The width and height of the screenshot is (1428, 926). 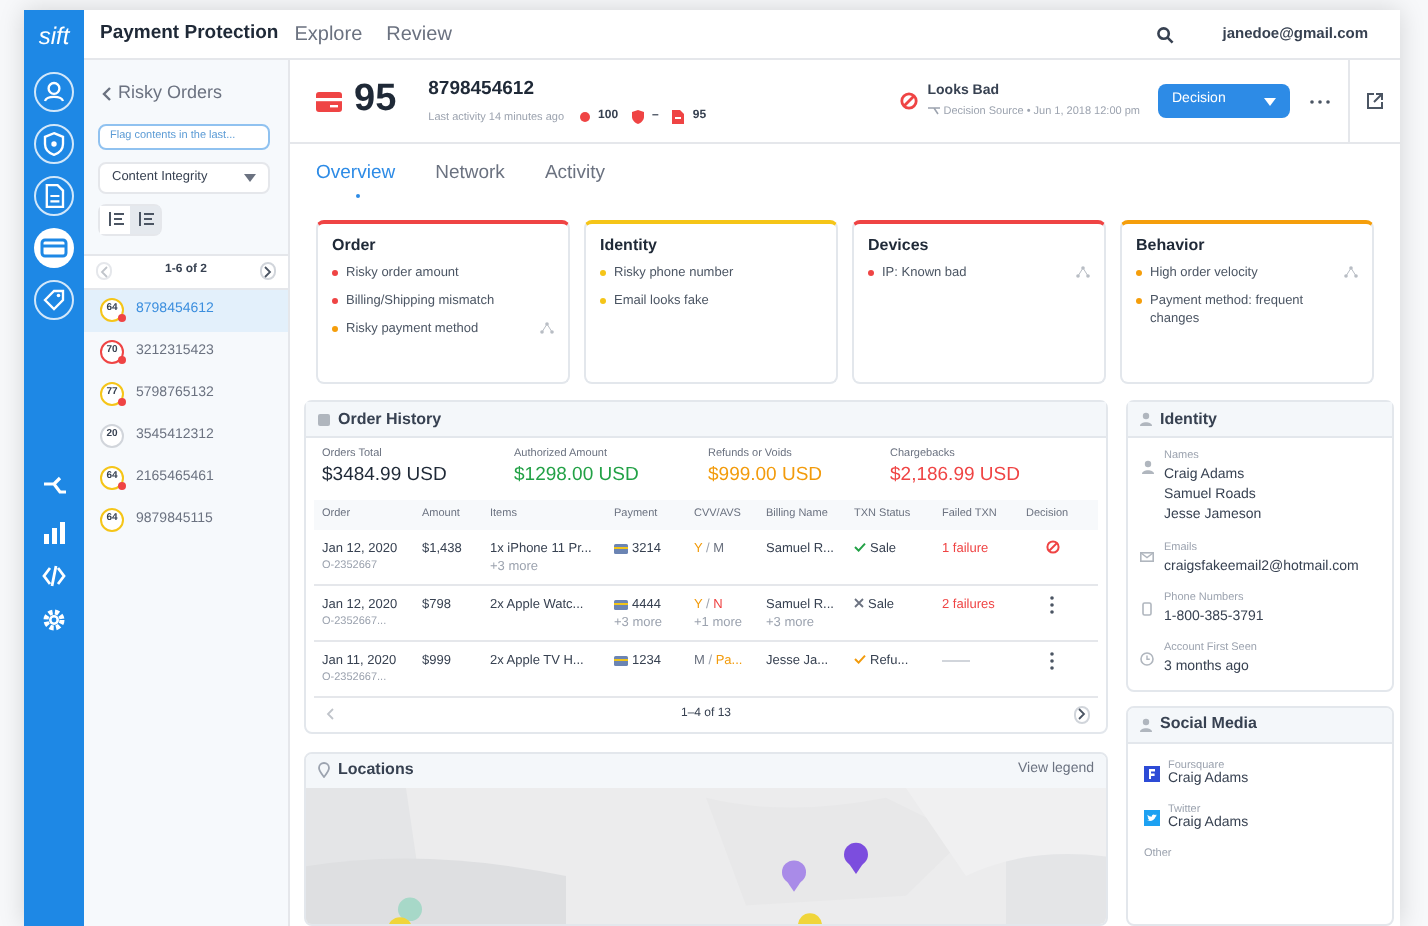 What do you see at coordinates (390, 419) in the screenshot?
I see `panel-title: Order History` at bounding box center [390, 419].